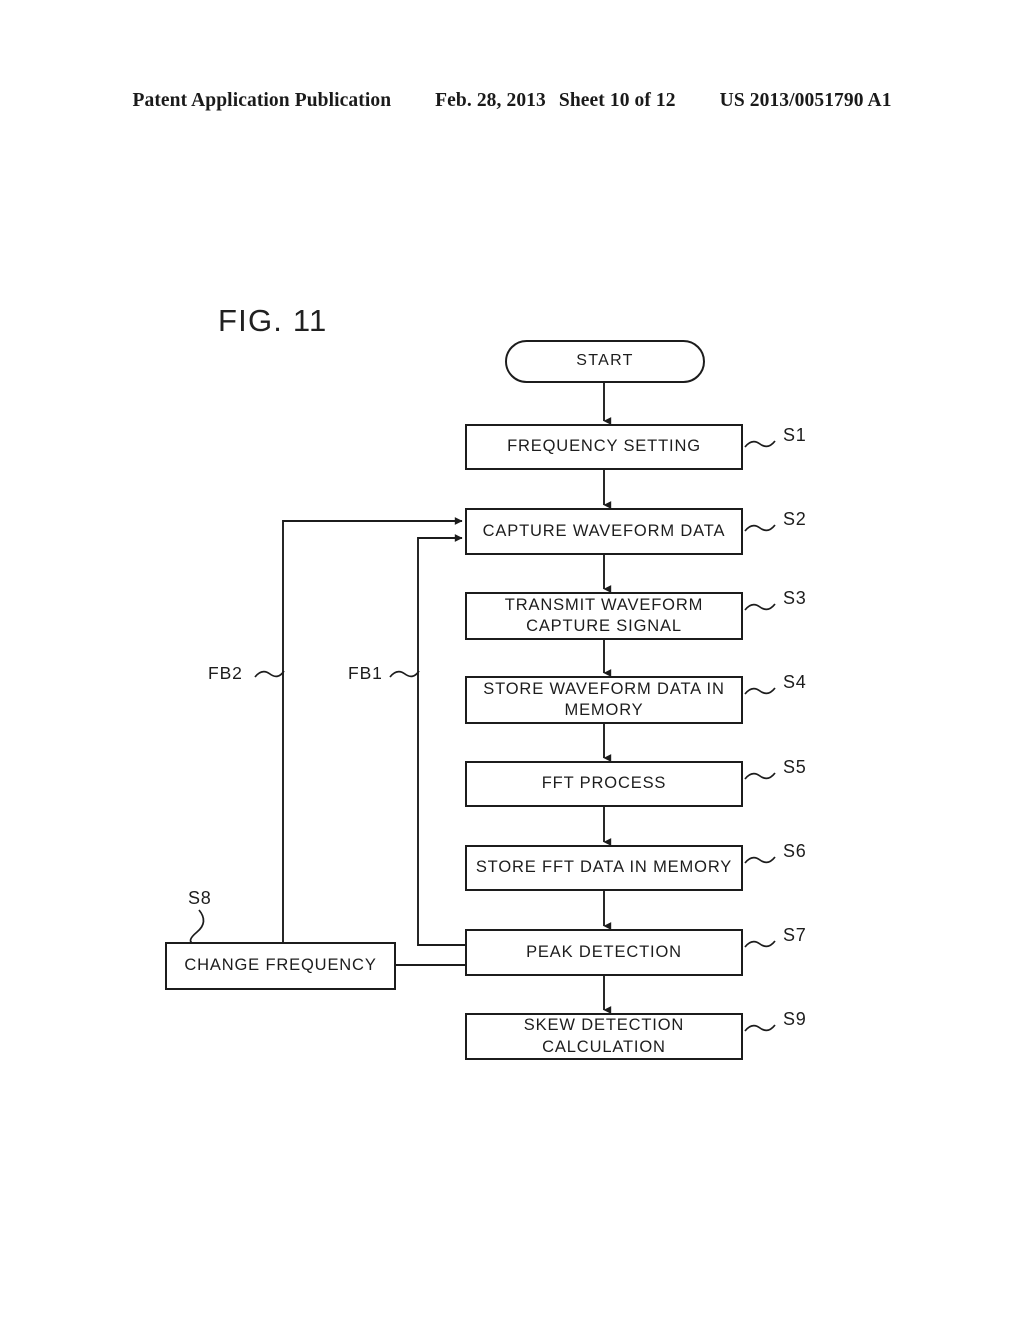 The width and height of the screenshot is (1024, 1320). Describe the element at coordinates (604, 868) in the screenshot. I see `node-store-fft-data-in-memory: STORE FFT DATA IN MEMORY` at that location.